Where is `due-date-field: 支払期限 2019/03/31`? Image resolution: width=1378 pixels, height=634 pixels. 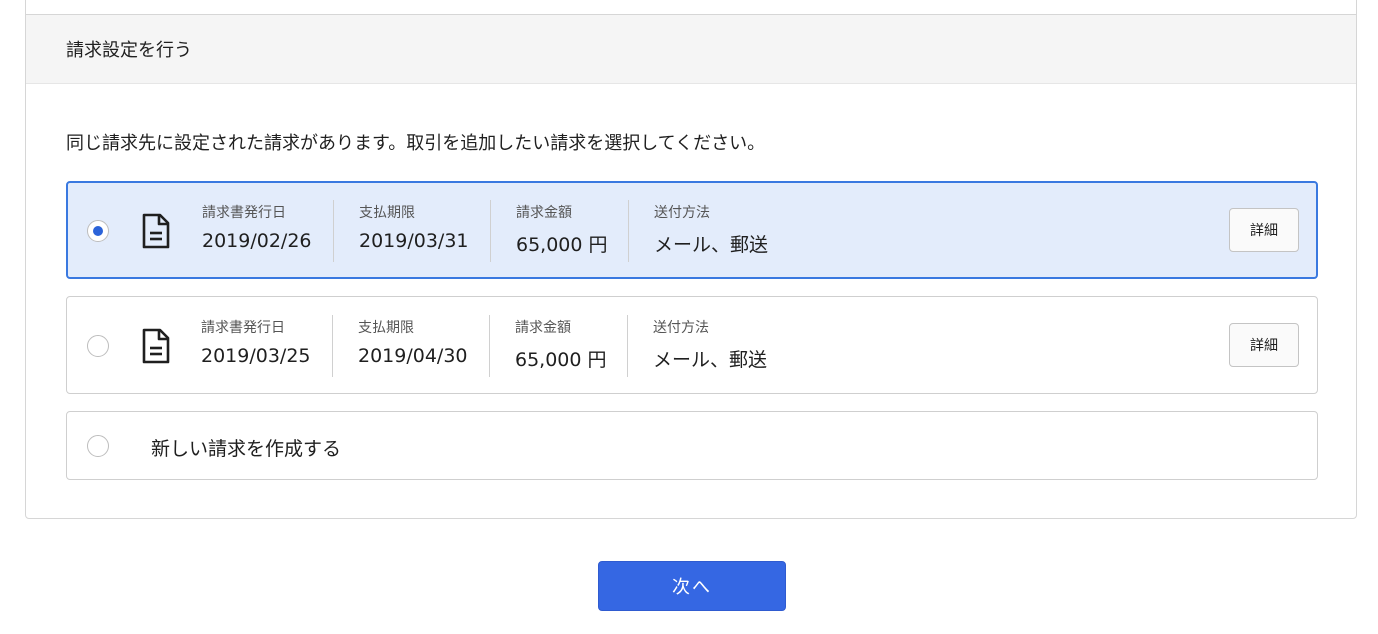
due-date-field: 支払期限 2019/03/31 is located at coordinates (414, 227).